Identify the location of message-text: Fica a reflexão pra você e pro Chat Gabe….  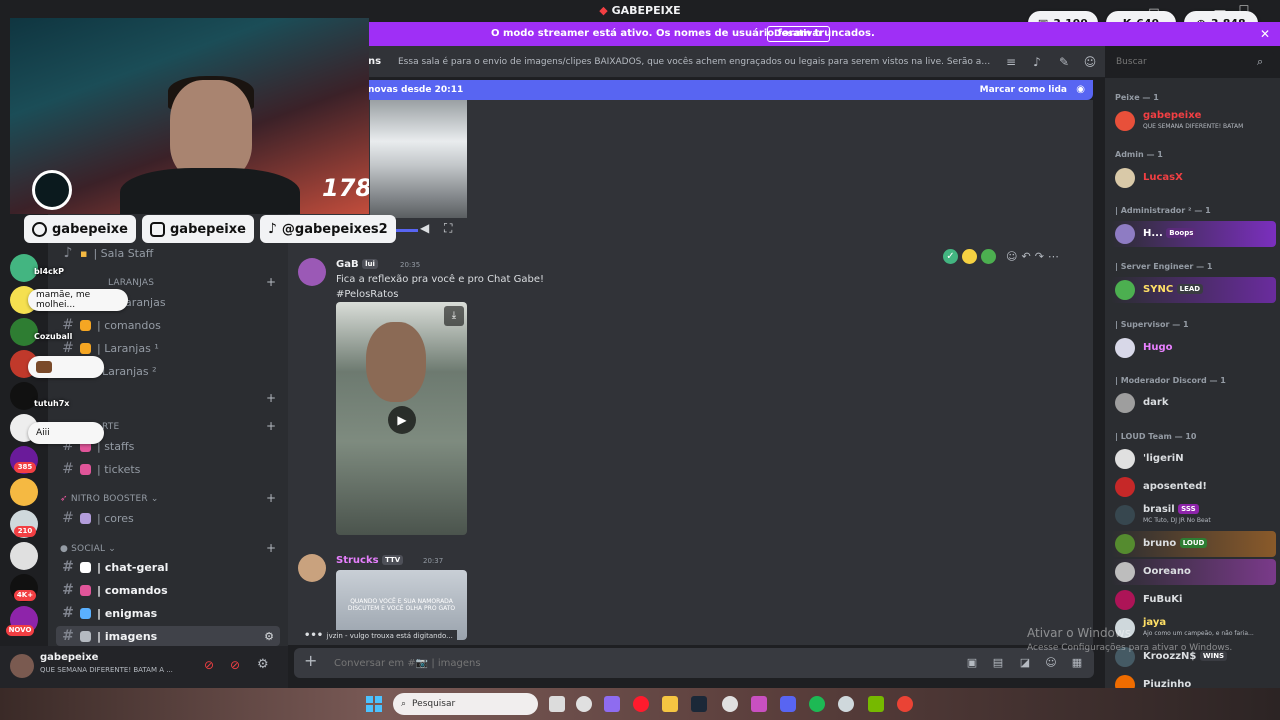
(440, 279).